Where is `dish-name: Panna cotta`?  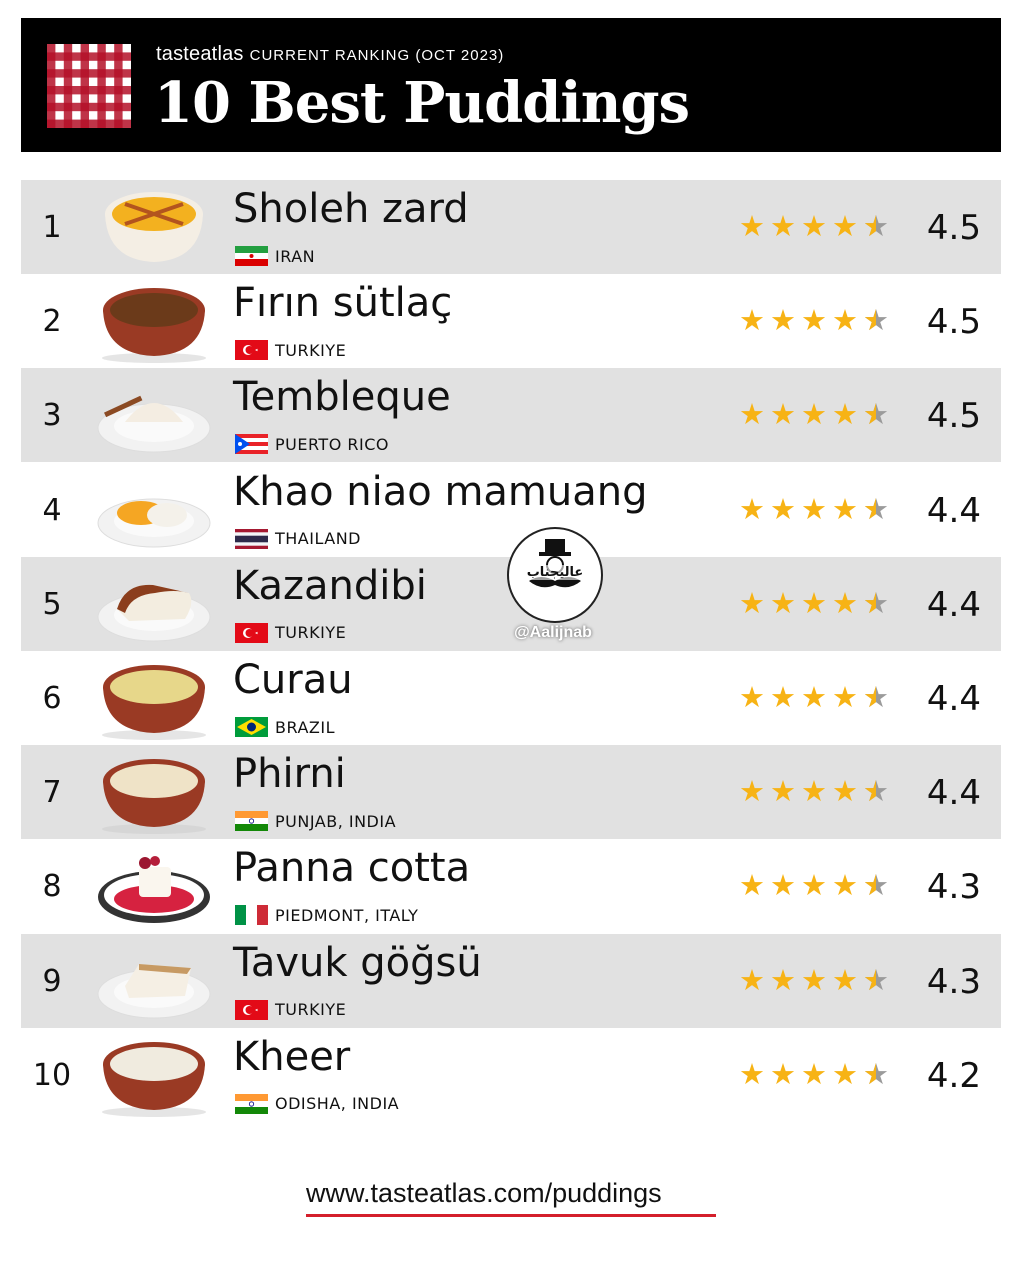 dish-name: Panna cotta is located at coordinates (351, 868).